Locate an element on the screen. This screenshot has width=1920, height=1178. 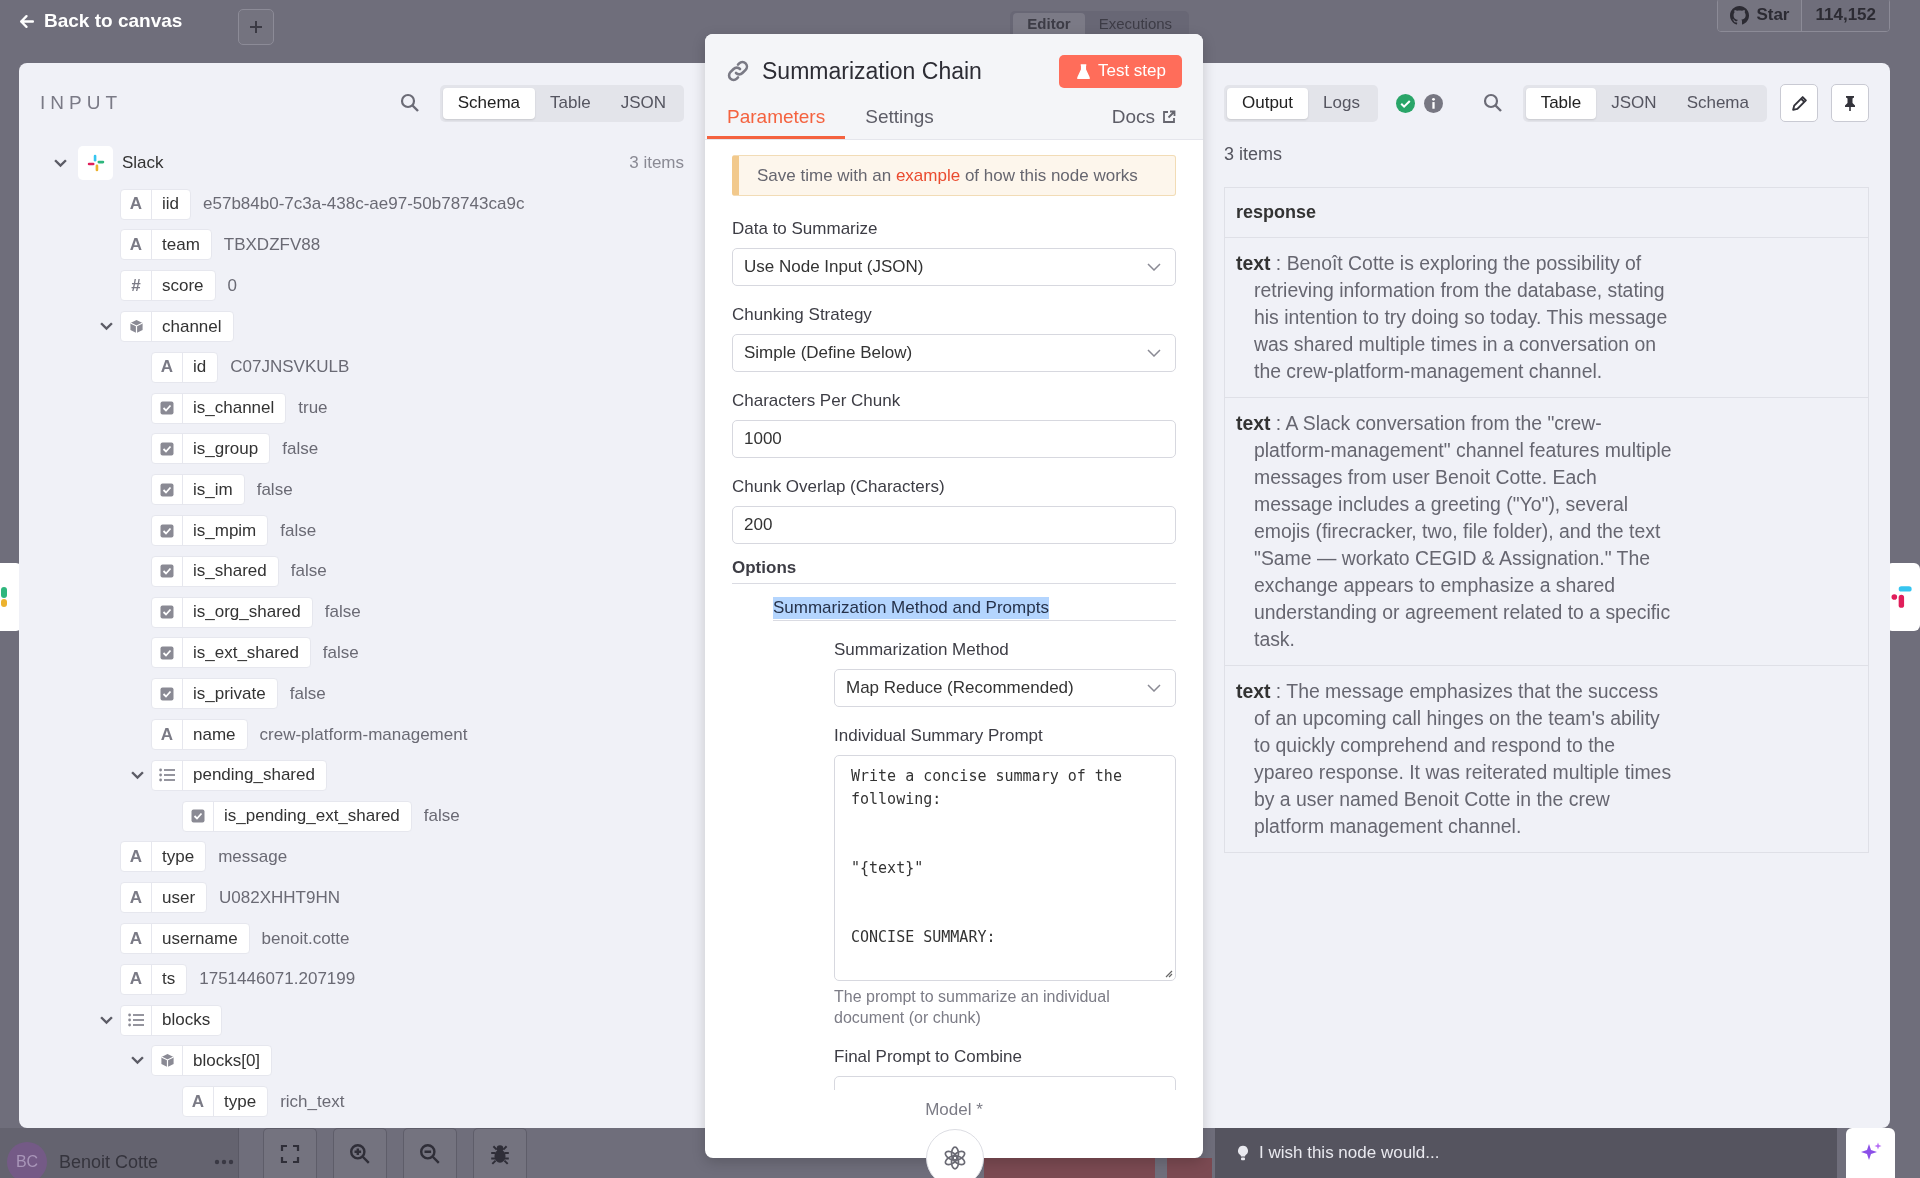
select-field: Use Node Input (JSON) is located at coordinates (954, 267).